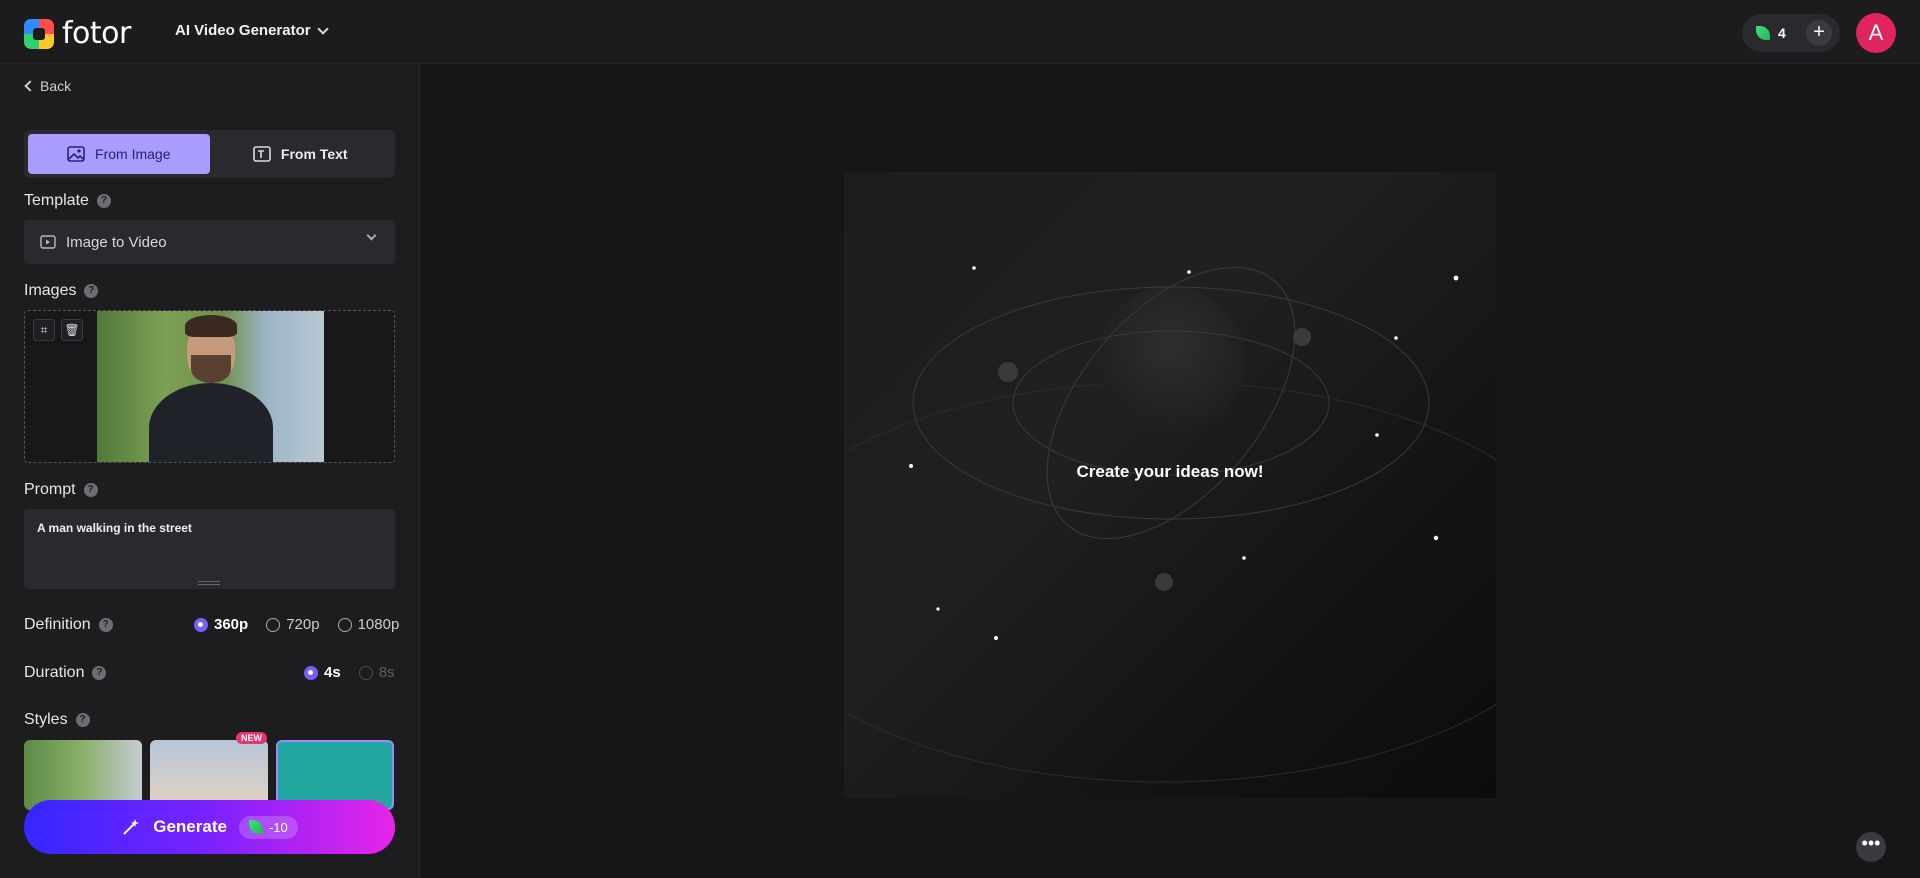 The image size is (1920, 878). Describe the element at coordinates (960, 32) in the screenshot. I see `top-bar: fotor AI Video Generator 4 + A` at that location.